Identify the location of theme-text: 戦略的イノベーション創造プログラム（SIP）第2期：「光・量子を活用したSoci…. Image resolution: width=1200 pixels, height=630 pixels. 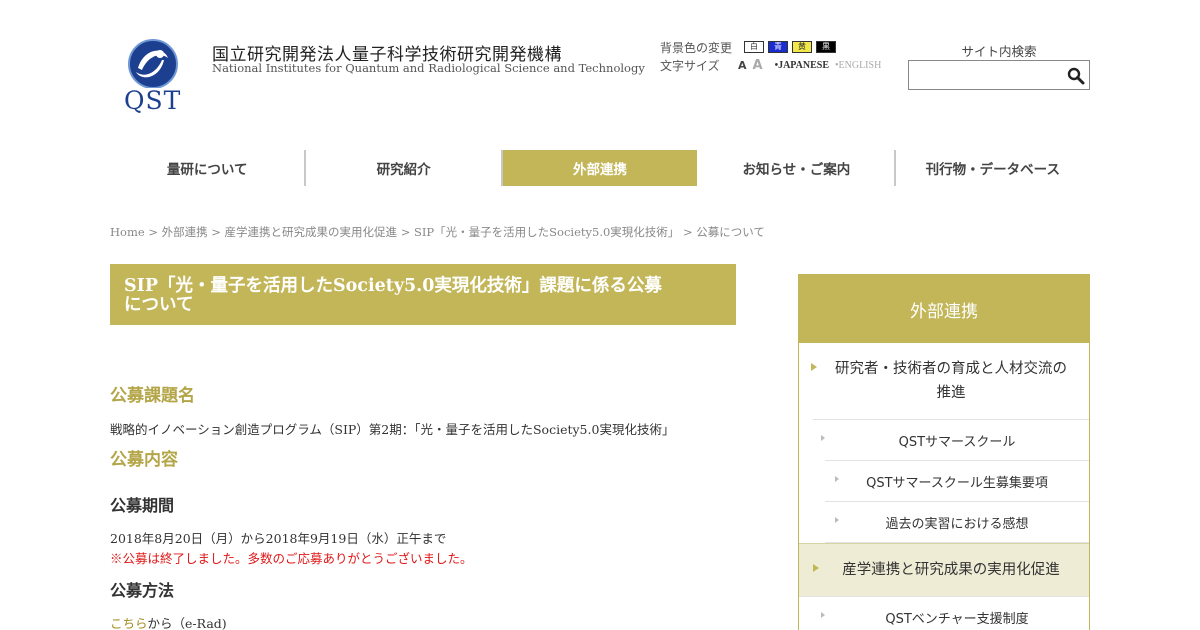
(392, 429).